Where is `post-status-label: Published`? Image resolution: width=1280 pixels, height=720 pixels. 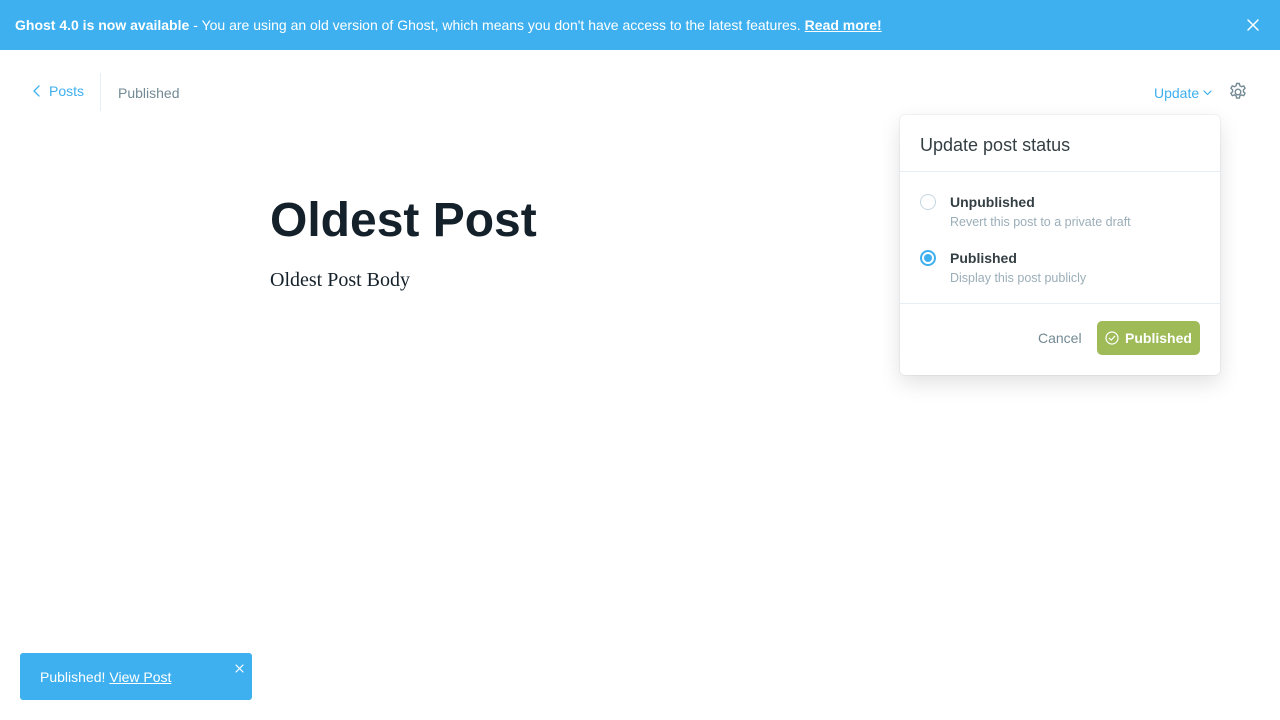
post-status-label: Published is located at coordinates (149, 93).